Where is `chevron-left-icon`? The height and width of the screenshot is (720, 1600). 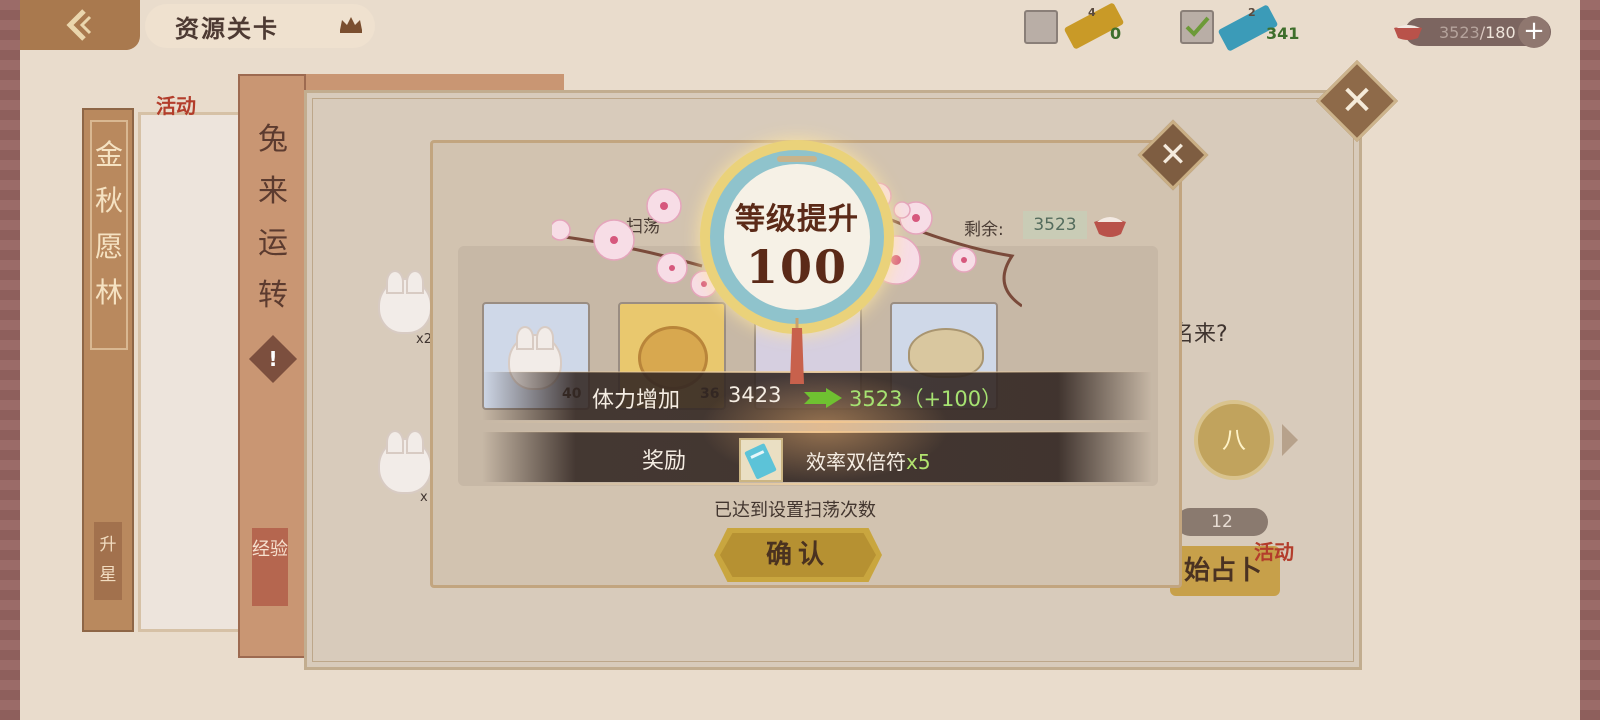 chevron-left-icon is located at coordinates (79, 25).